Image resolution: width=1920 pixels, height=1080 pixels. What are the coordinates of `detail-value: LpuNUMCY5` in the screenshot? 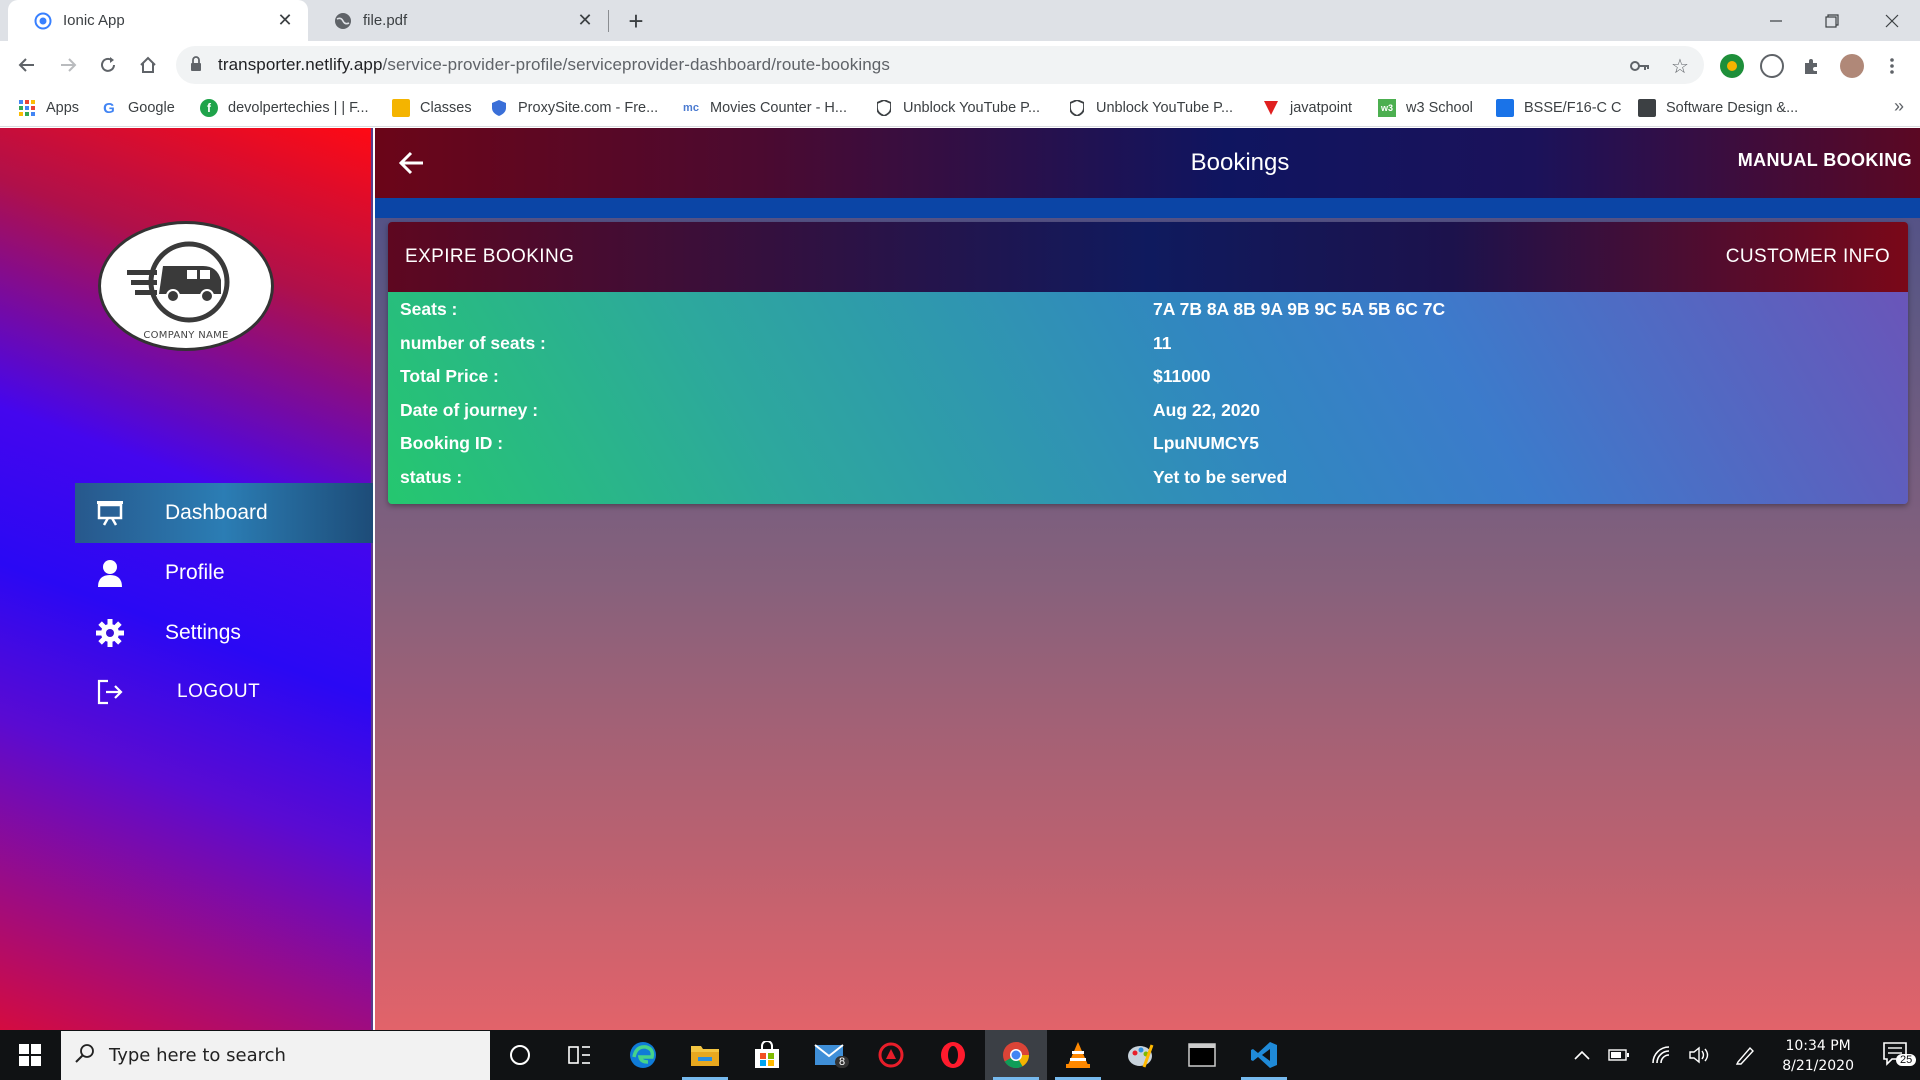 It's located at (1206, 443).